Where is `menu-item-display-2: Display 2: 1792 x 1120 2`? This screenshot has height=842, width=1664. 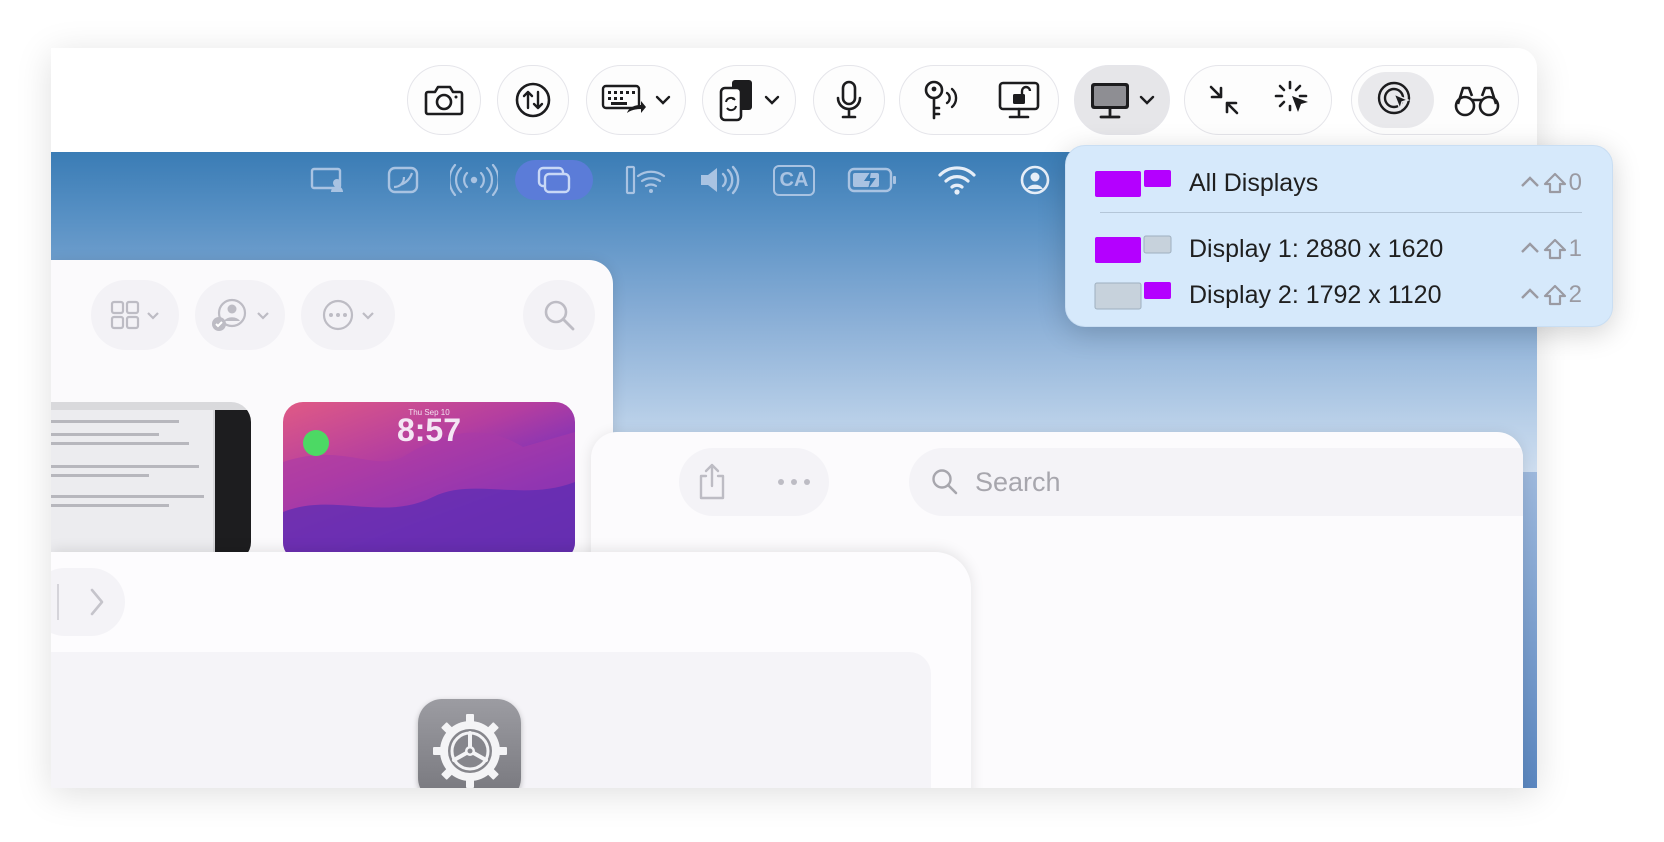 menu-item-display-2: Display 2: 1792 x 1120 2 is located at coordinates (1339, 295).